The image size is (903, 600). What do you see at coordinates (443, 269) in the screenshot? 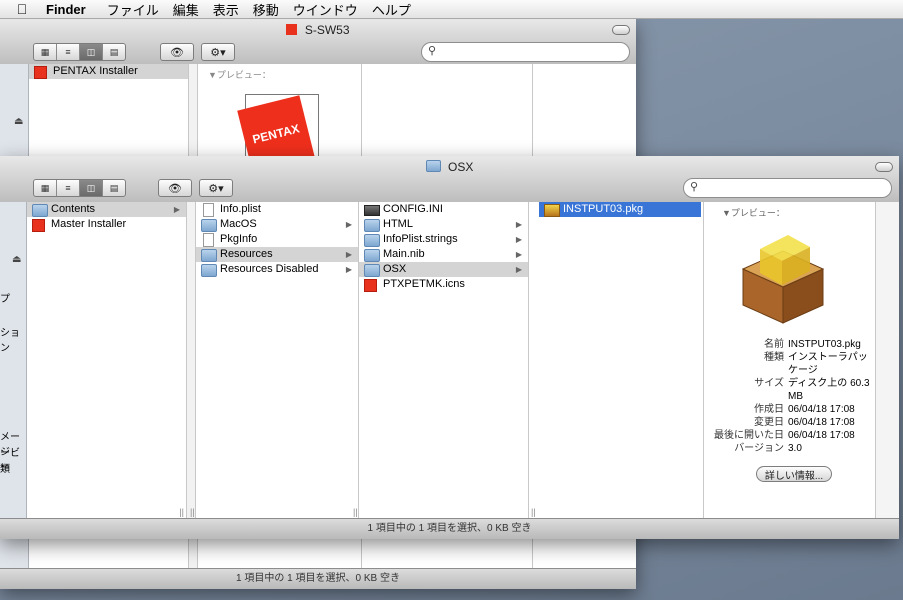
I see `list-item: OSX ▶` at bounding box center [443, 269].